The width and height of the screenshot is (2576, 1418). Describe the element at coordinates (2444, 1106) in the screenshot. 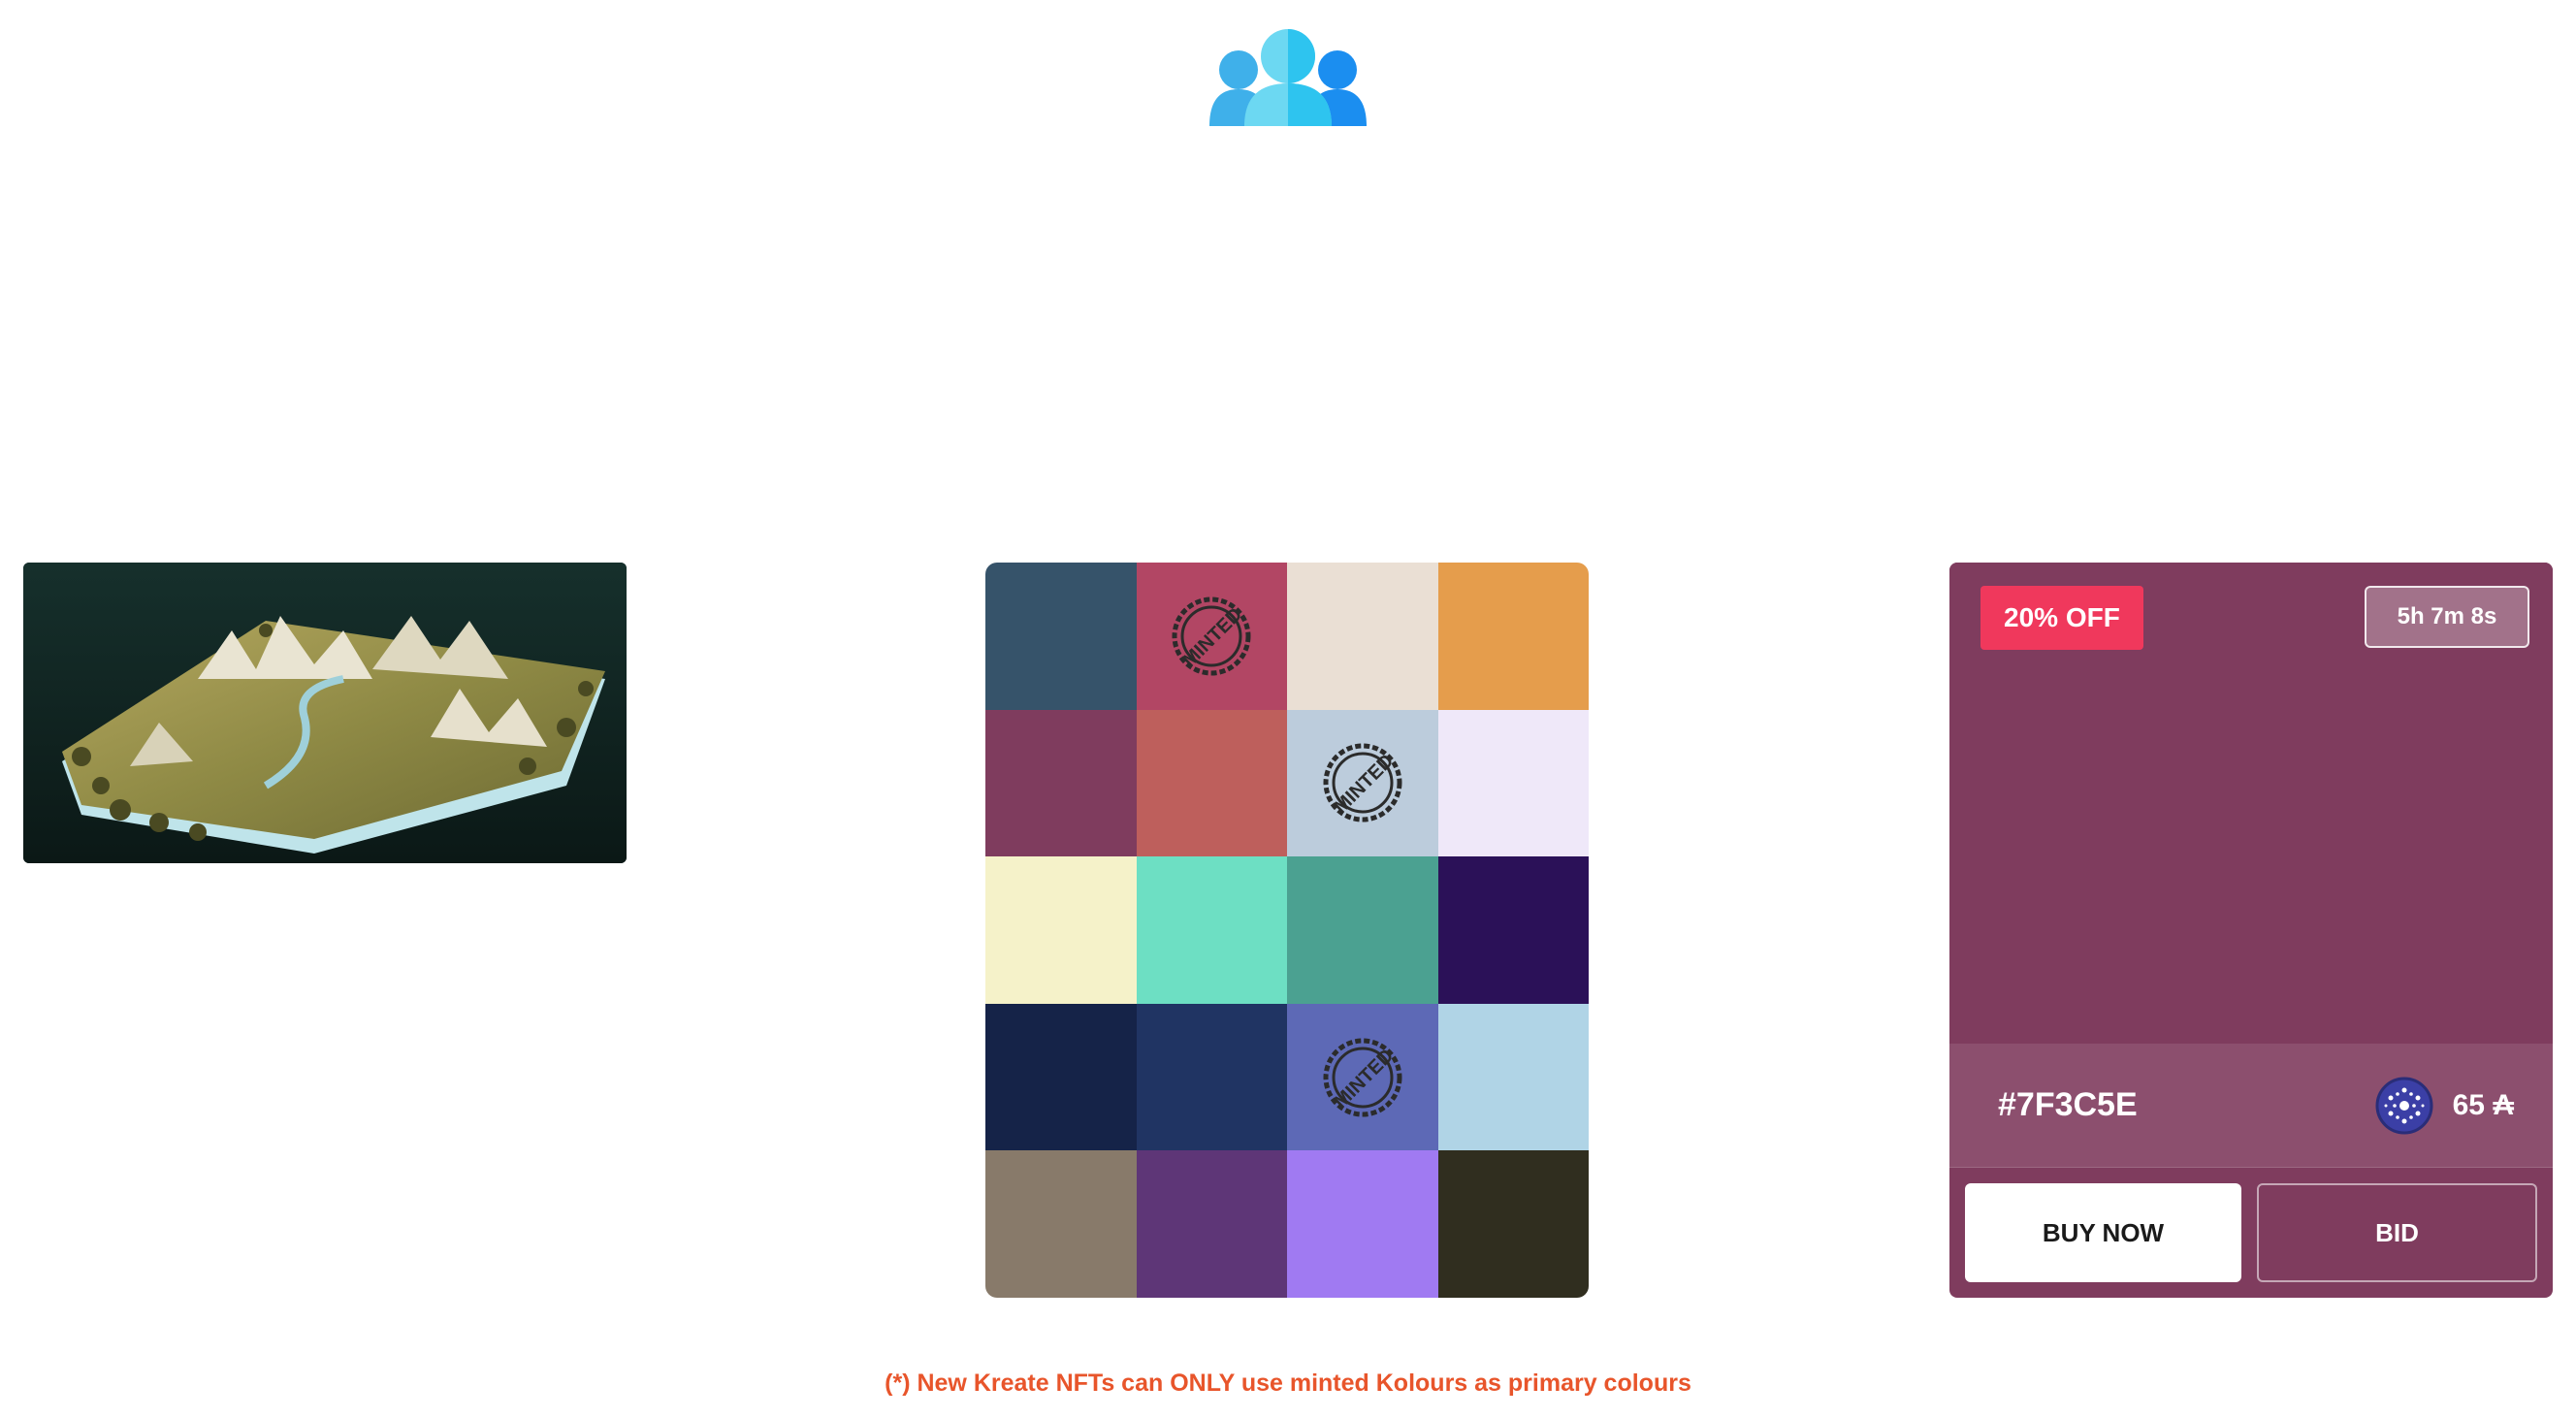

I see `price-group: 65 ₳` at that location.